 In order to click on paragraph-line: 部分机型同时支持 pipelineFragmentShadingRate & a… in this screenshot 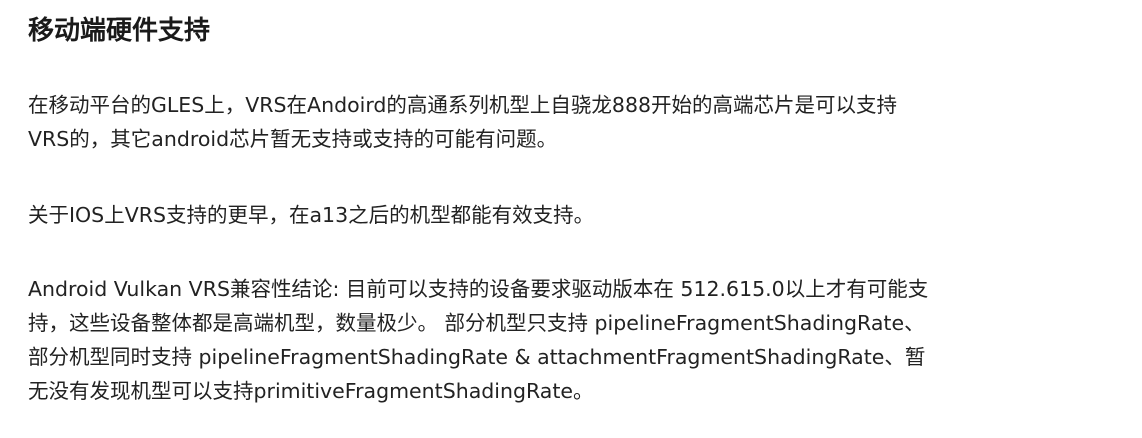, I will do `click(477, 357)`.